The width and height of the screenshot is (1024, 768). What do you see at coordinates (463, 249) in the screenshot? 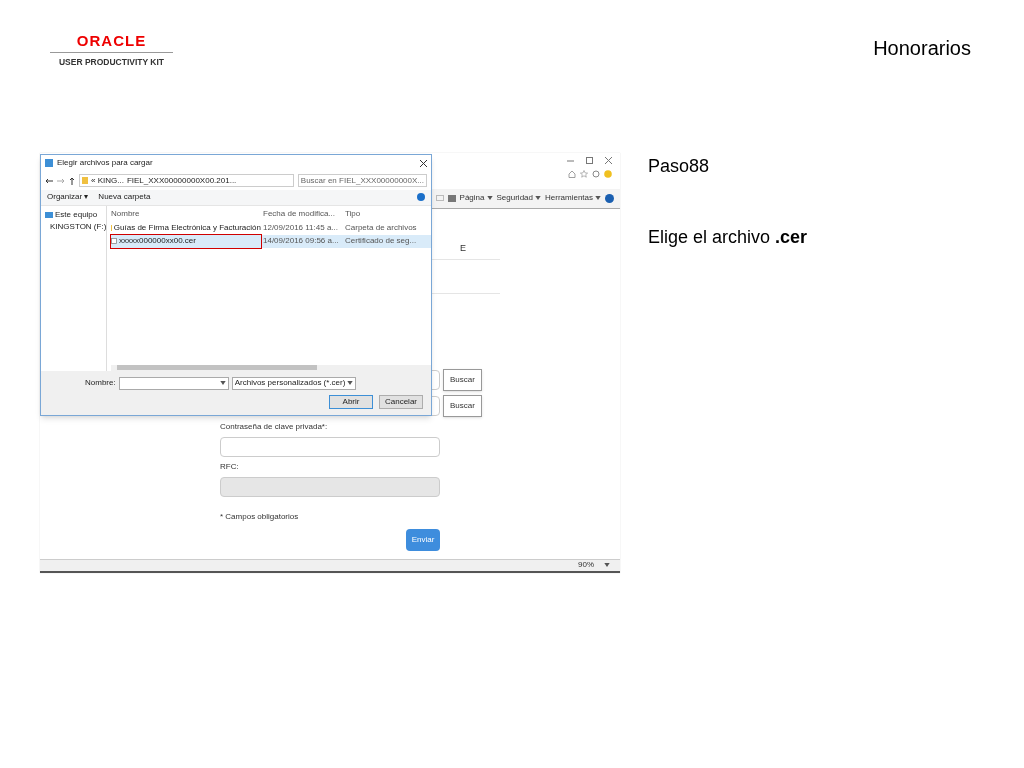
I see `page-heading: E` at bounding box center [463, 249].